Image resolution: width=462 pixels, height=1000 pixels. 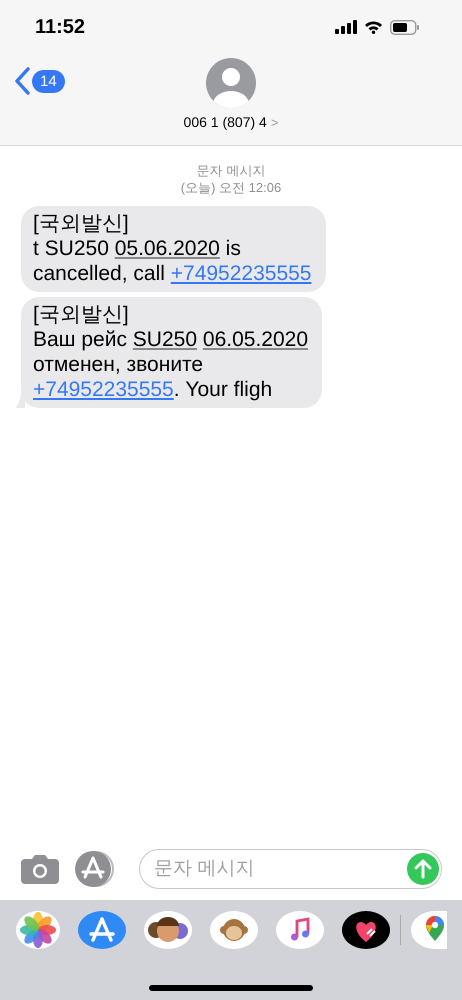 What do you see at coordinates (405, 27) in the screenshot?
I see `battery-icon` at bounding box center [405, 27].